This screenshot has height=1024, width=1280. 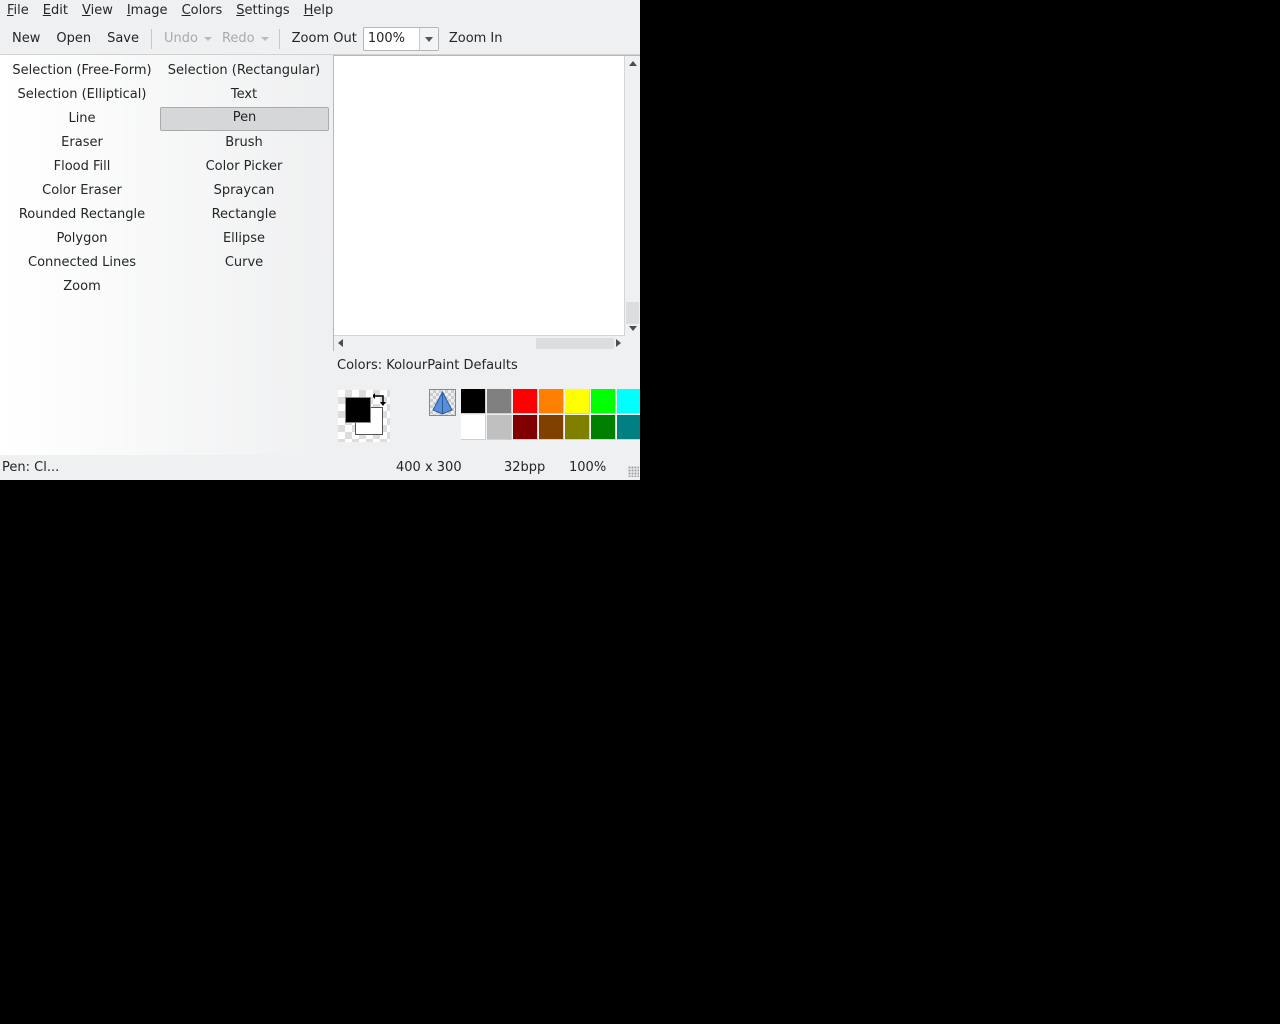 I want to click on tool-color-eraser: Color Eraser, so click(x=83, y=191).